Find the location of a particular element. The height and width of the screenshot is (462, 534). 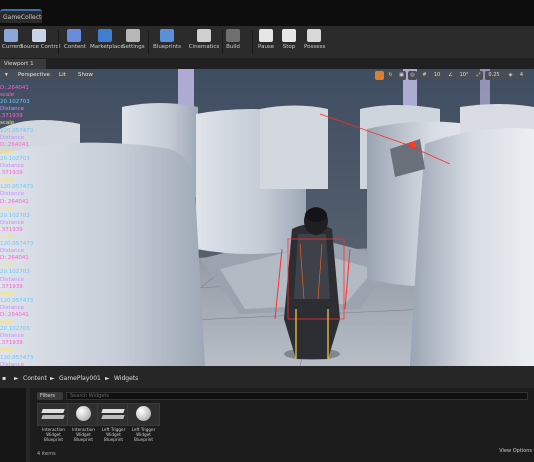

breadcrumb: ▪ ► Content ► GamePlay001 ► Widgets is located at coordinates (267, 379).